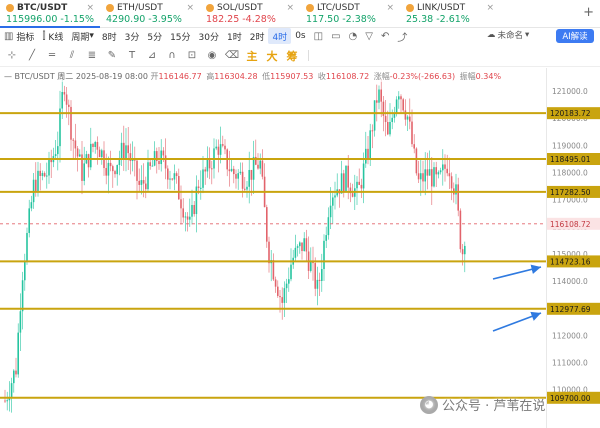 This screenshot has height=428, width=600. Describe the element at coordinates (109, 36) in the screenshot. I see `timeframe-button: 8时` at that location.